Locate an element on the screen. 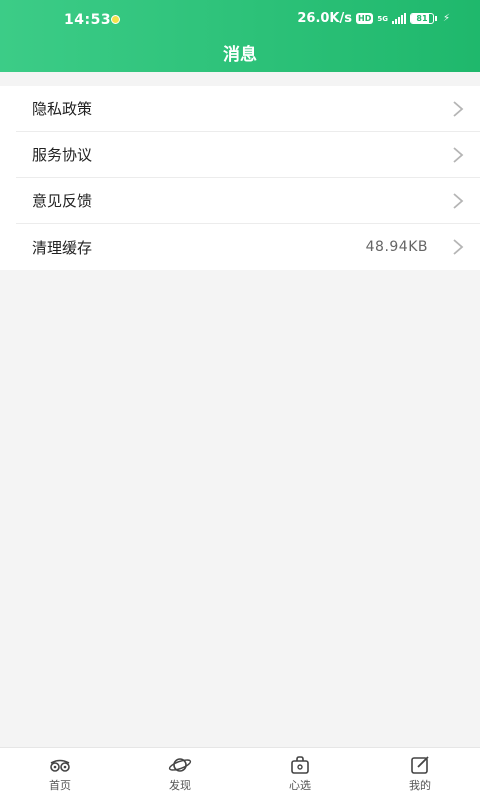  nav-item-mine: 我的 is located at coordinates (420, 774).